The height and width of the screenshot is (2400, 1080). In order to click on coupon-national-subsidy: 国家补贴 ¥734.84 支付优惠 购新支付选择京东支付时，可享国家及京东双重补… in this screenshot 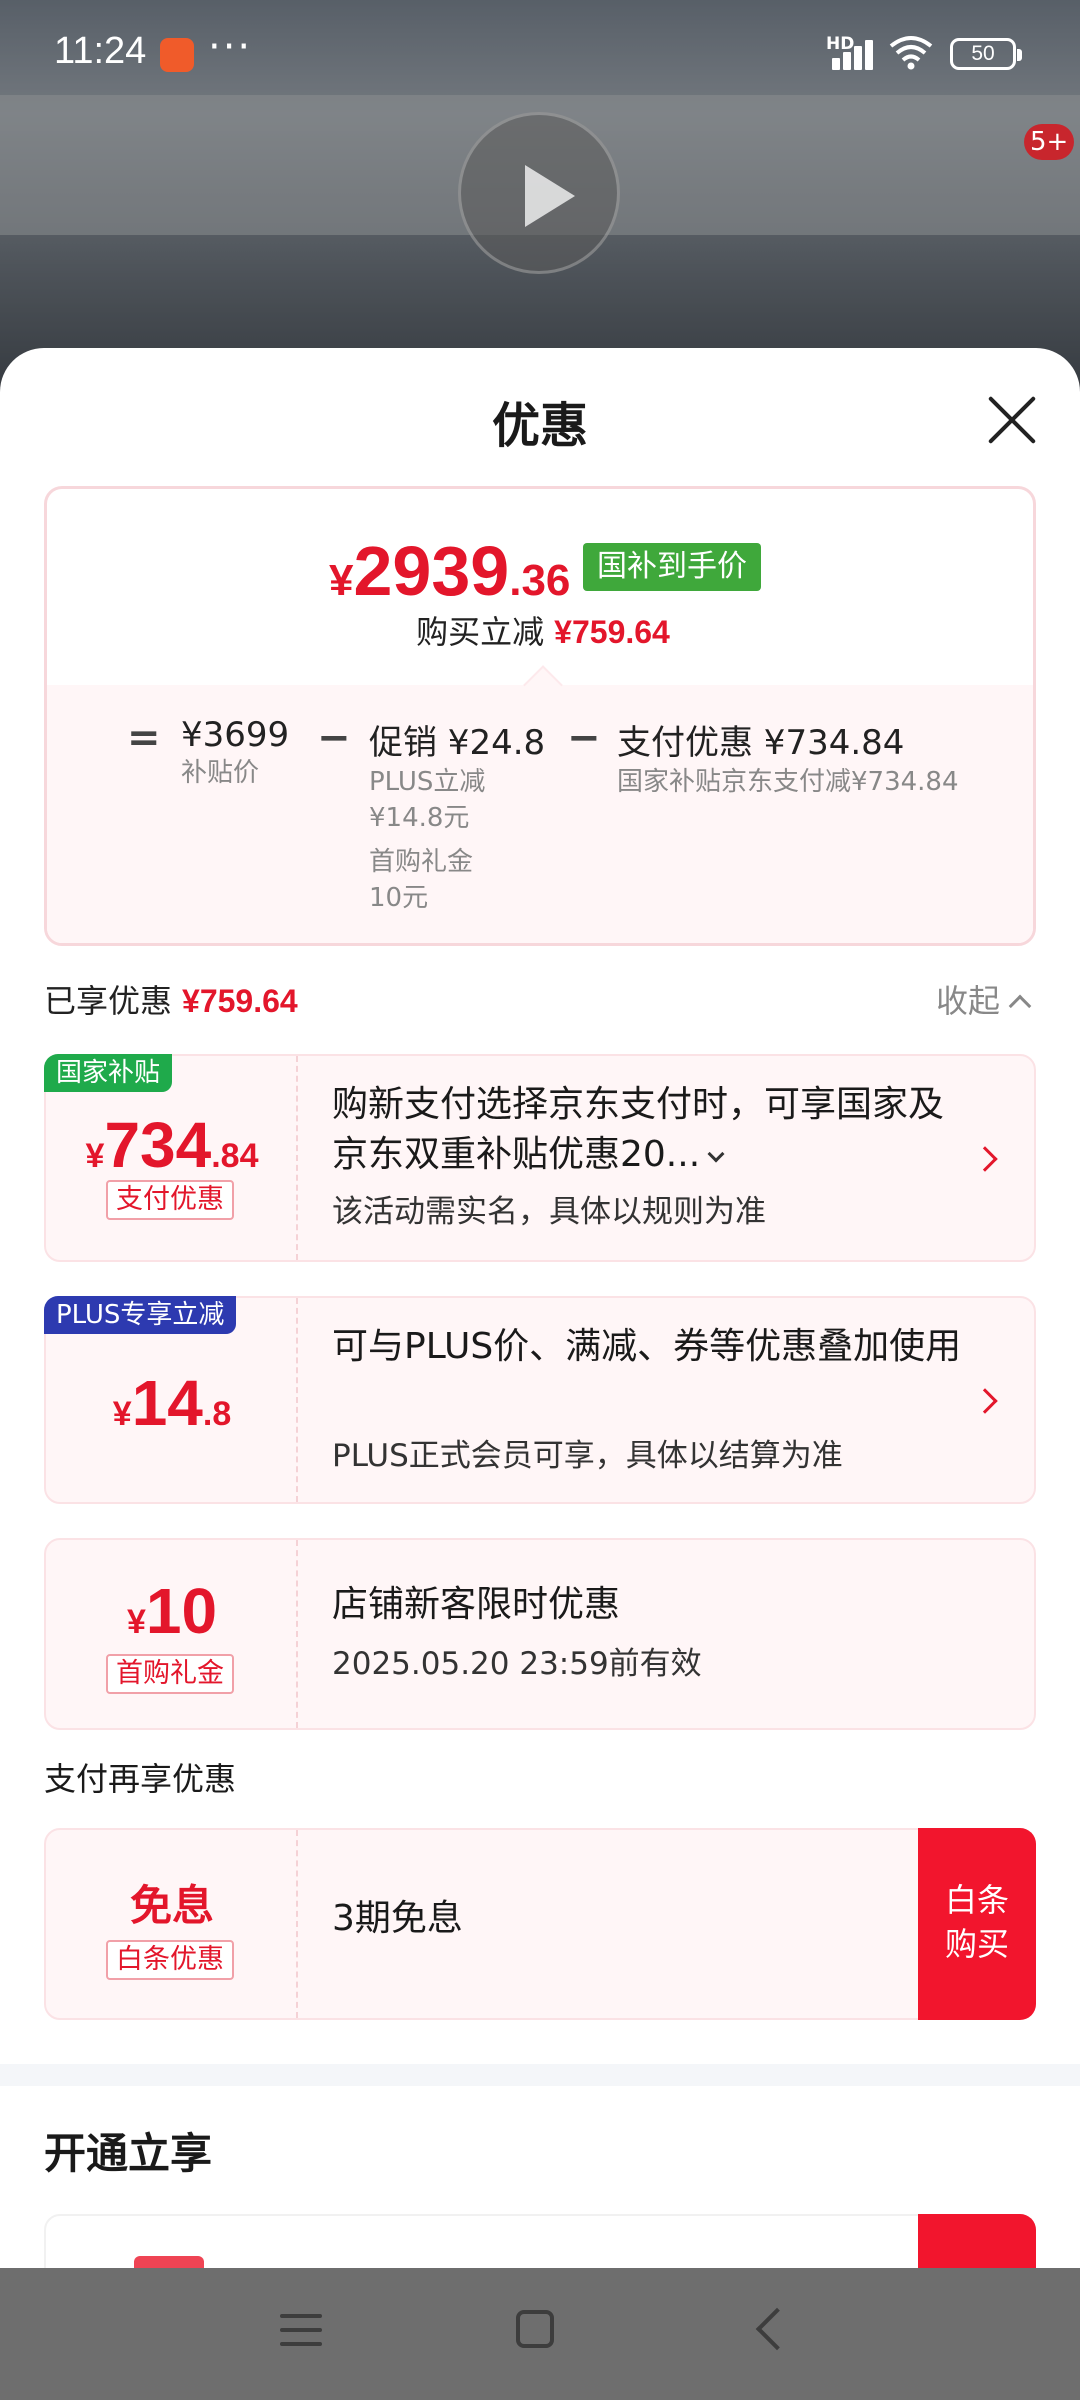, I will do `click(540, 1158)`.